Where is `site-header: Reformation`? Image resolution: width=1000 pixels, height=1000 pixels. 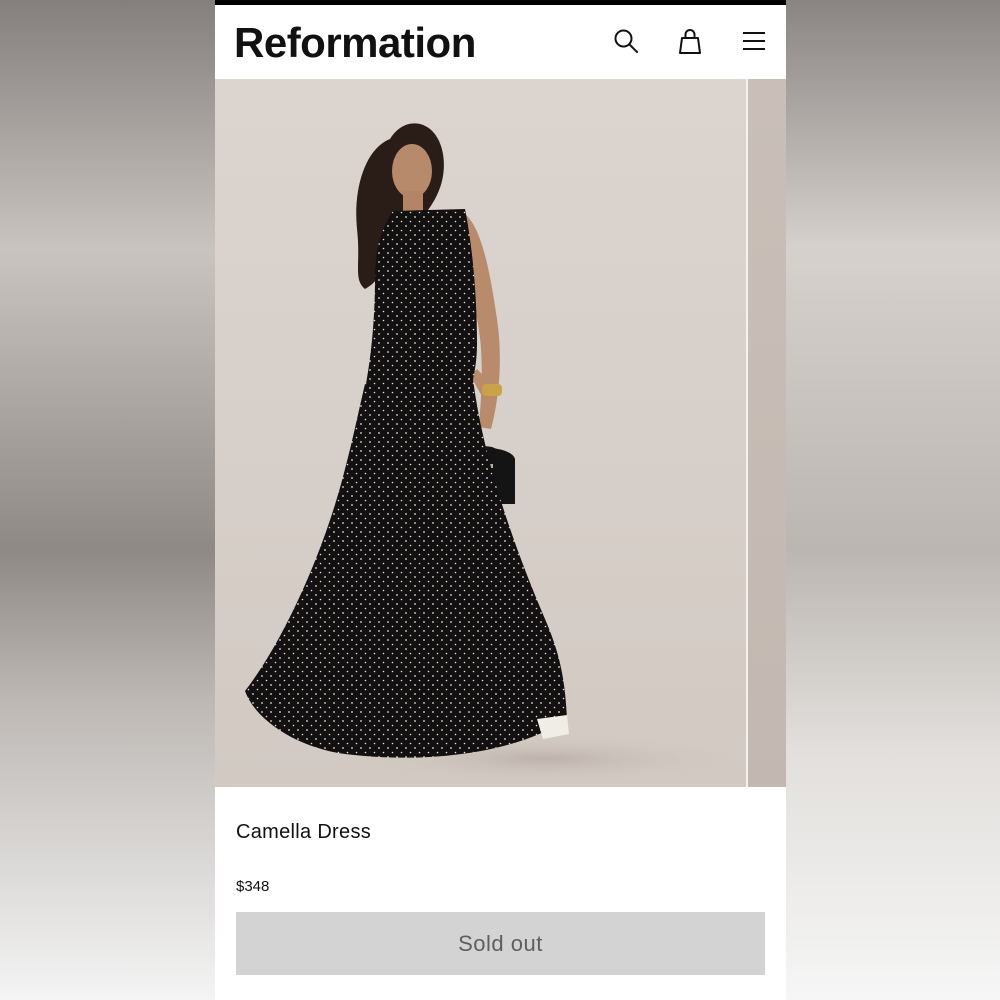 site-header: Reformation is located at coordinates (500, 42).